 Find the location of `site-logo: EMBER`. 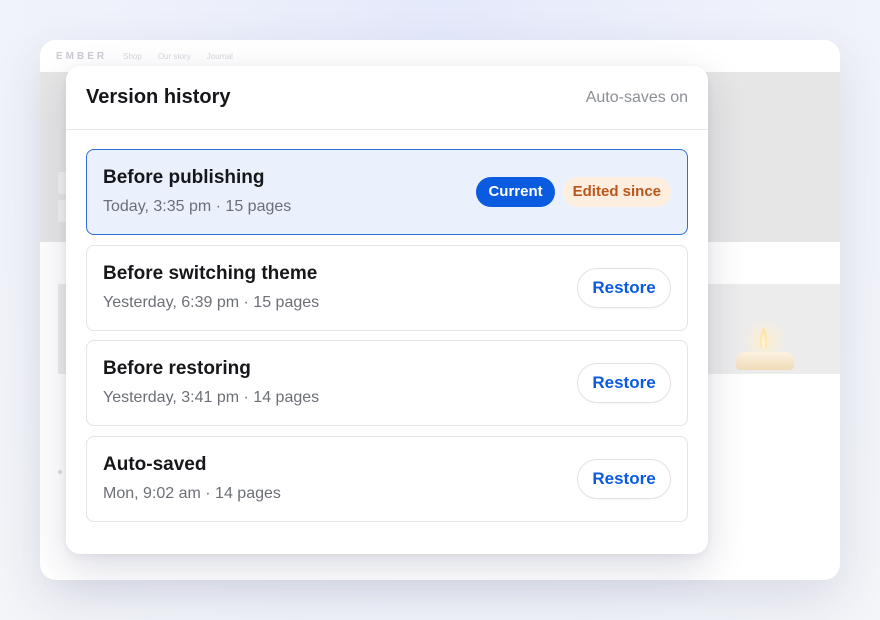

site-logo: EMBER is located at coordinates (82, 56).